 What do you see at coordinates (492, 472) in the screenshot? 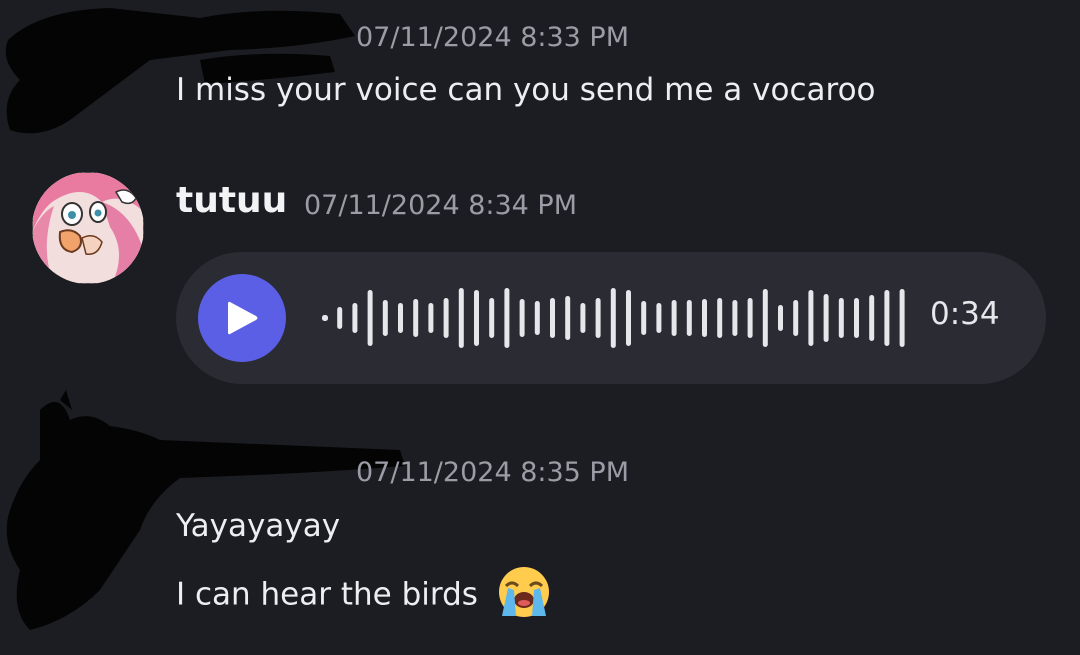
I see `message-timestamp: 07/11/2024 8:35 PM` at bounding box center [492, 472].